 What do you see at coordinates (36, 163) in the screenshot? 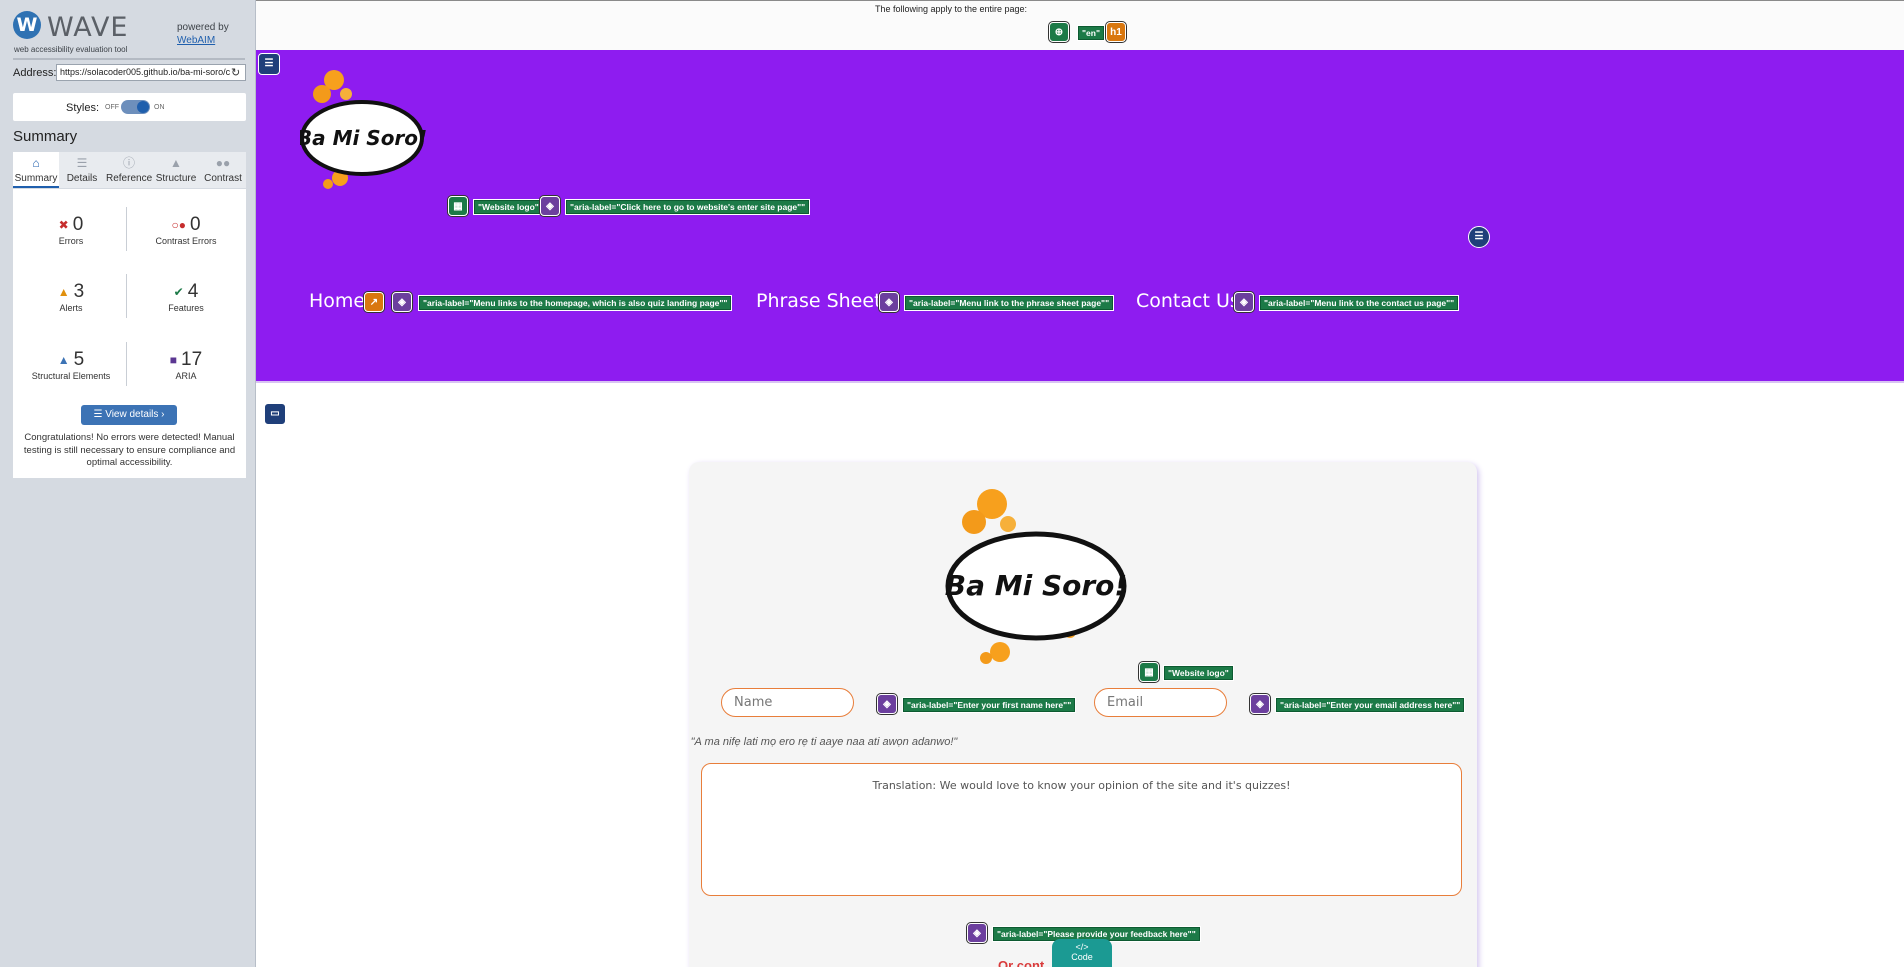
I see `home-icon: ⌂` at bounding box center [36, 163].